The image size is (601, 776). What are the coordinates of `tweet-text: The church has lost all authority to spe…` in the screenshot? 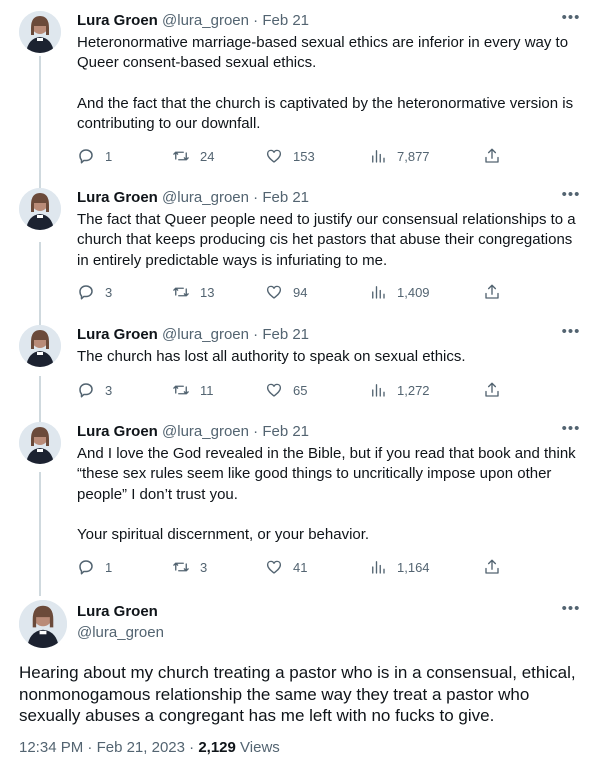 It's located at (332, 357).